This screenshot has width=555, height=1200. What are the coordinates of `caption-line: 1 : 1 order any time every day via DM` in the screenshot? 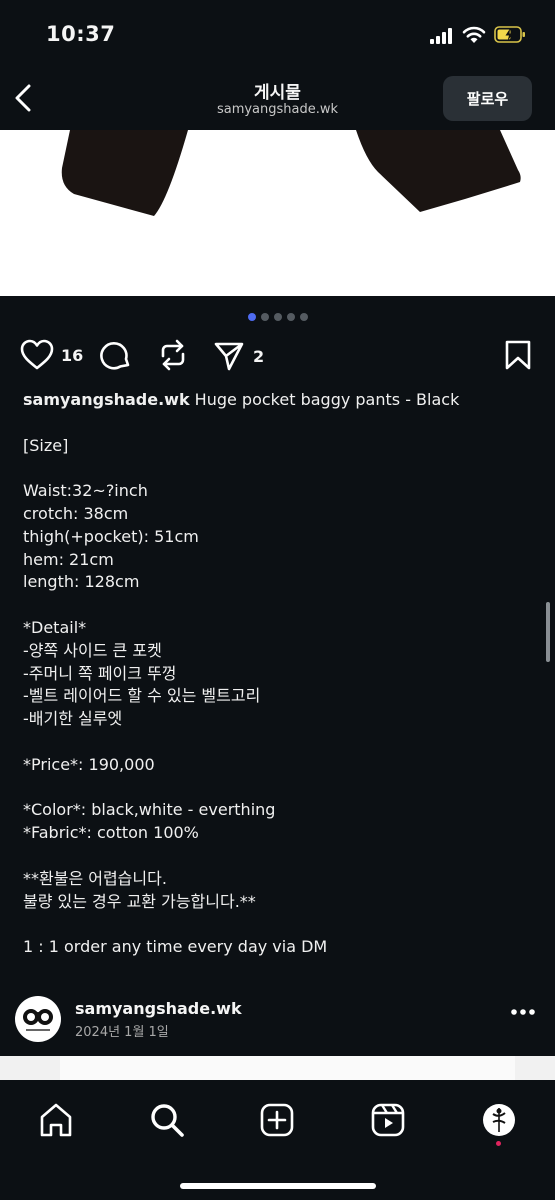 It's located at (175, 947).